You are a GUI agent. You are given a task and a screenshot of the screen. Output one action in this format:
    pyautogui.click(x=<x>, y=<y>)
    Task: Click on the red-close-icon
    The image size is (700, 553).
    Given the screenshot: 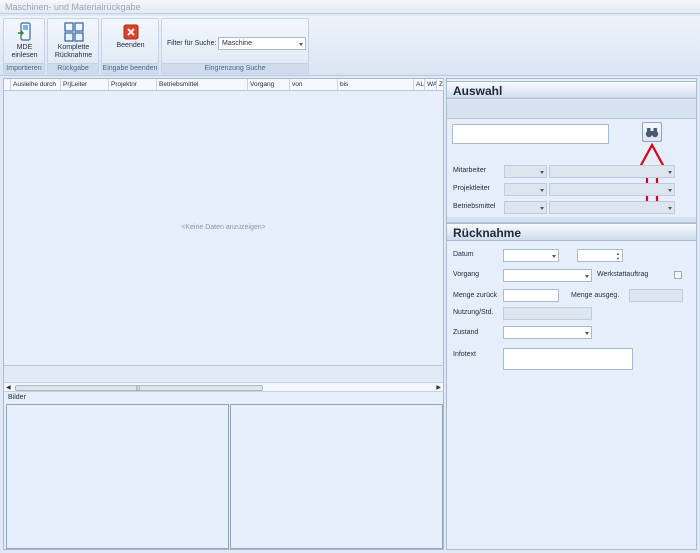 What is the action you would take?
    pyautogui.click(x=130, y=32)
    